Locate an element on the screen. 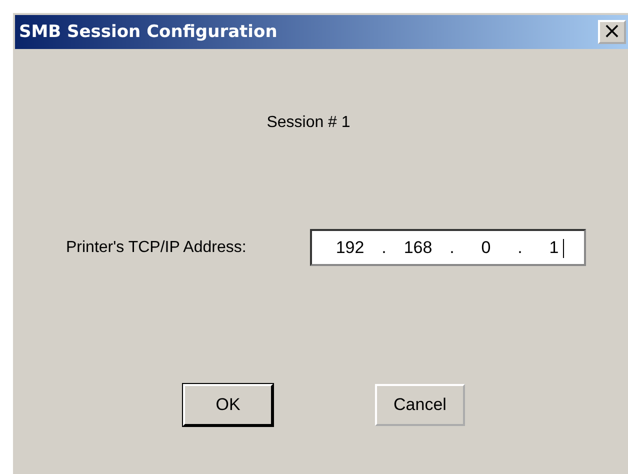 This screenshot has width=628, height=474. ok-button: OK is located at coordinates (228, 405).